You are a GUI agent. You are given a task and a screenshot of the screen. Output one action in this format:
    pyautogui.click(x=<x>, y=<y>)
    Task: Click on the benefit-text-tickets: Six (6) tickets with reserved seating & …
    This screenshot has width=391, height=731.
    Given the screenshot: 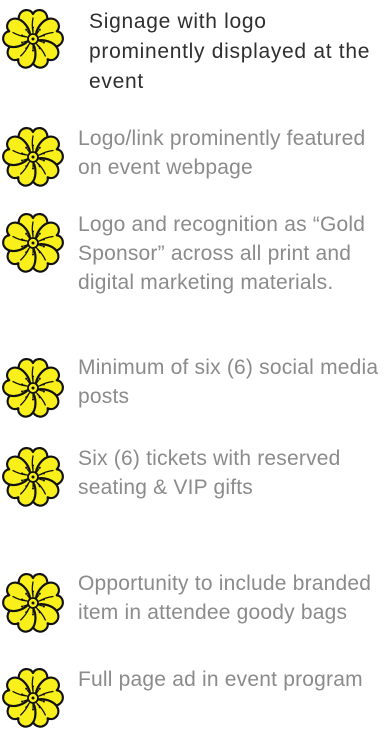 What is the action you would take?
    pyautogui.click(x=209, y=473)
    